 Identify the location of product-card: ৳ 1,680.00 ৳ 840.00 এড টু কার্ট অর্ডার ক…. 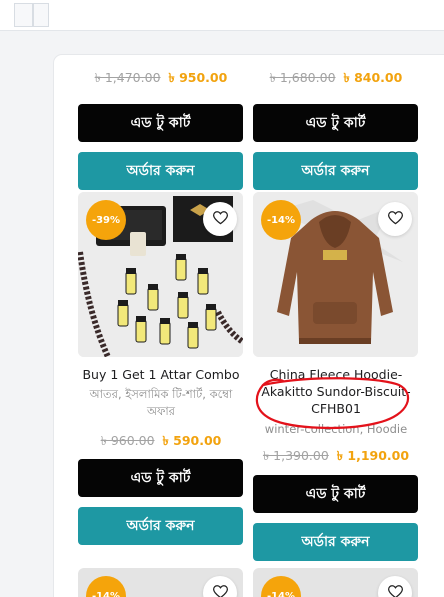
(336, 122).